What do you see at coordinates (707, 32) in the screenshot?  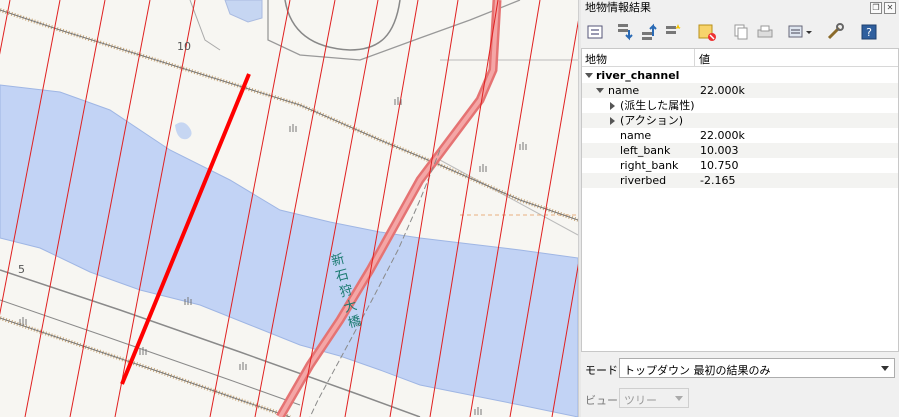 I see `deselect-icon` at bounding box center [707, 32].